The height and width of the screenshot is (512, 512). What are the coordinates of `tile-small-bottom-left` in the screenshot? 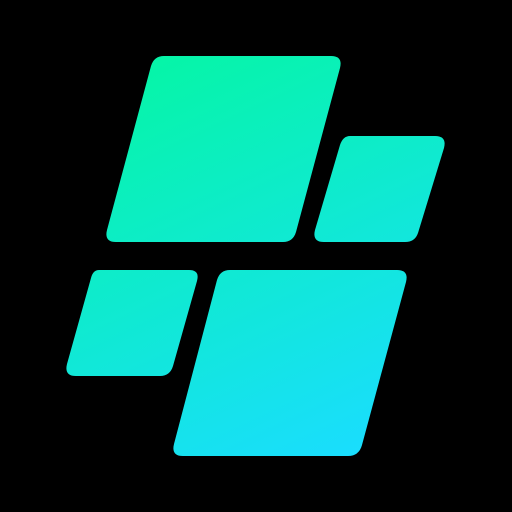 It's located at (132, 323).